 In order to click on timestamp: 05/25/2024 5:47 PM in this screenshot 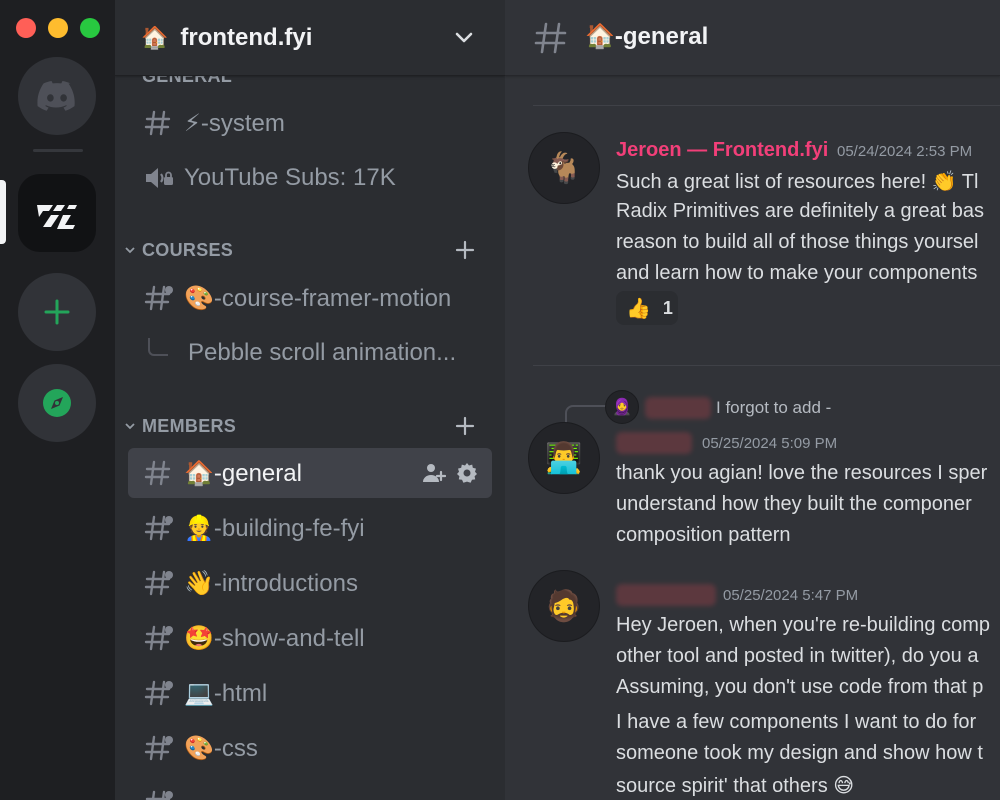, I will do `click(791, 595)`.